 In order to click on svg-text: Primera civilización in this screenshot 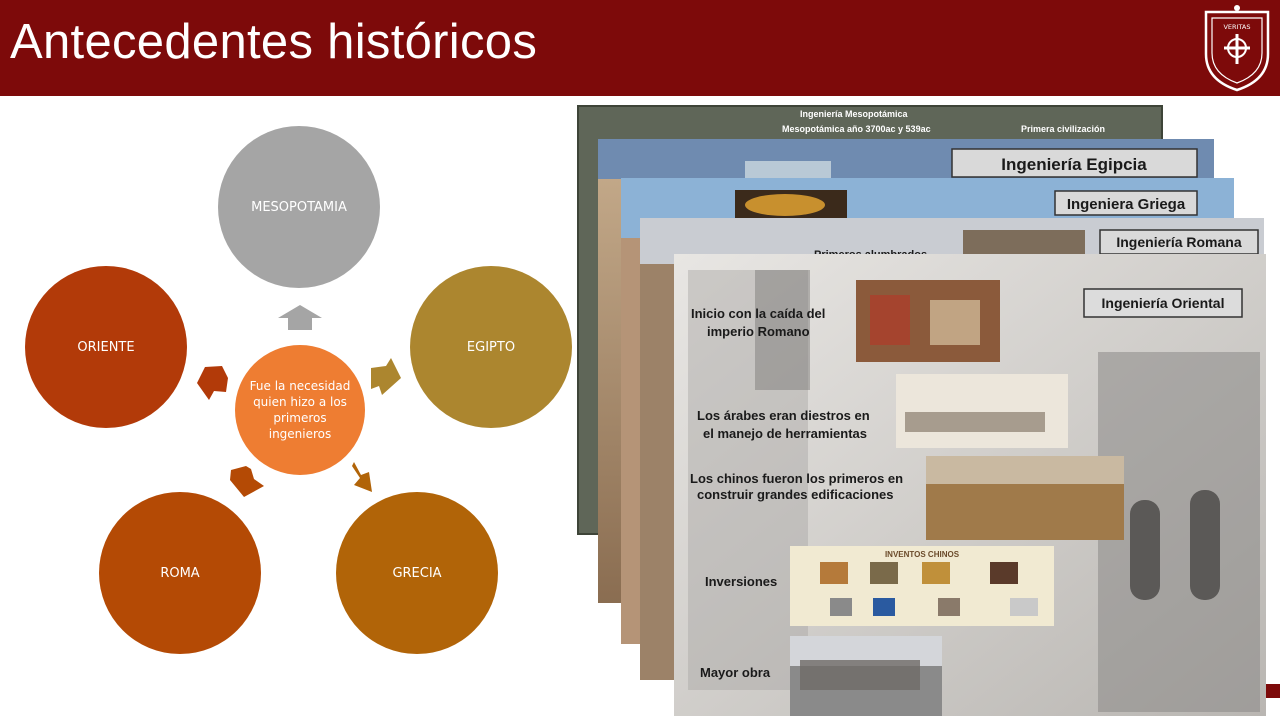, I will do `click(1063, 129)`.